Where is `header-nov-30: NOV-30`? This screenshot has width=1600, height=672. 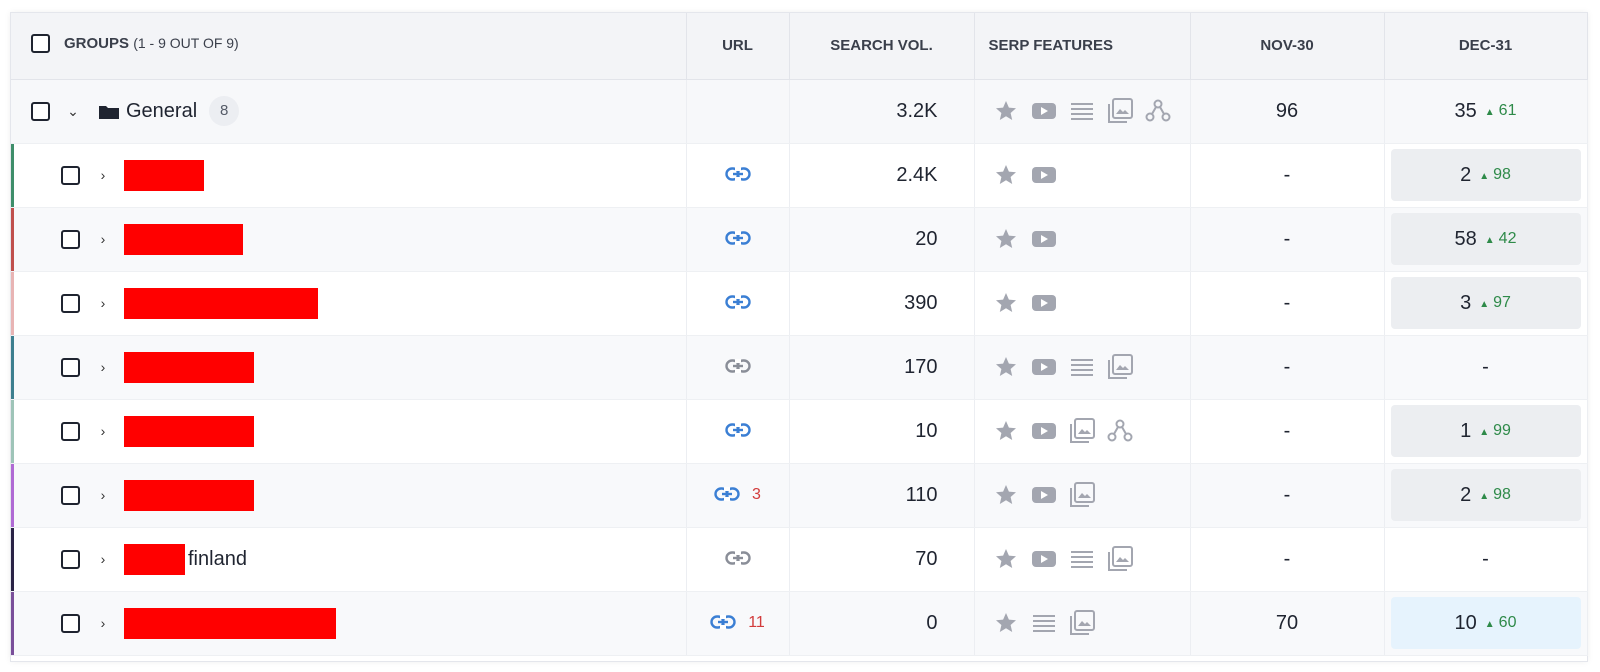
header-nov-30: NOV-30 is located at coordinates (1287, 46).